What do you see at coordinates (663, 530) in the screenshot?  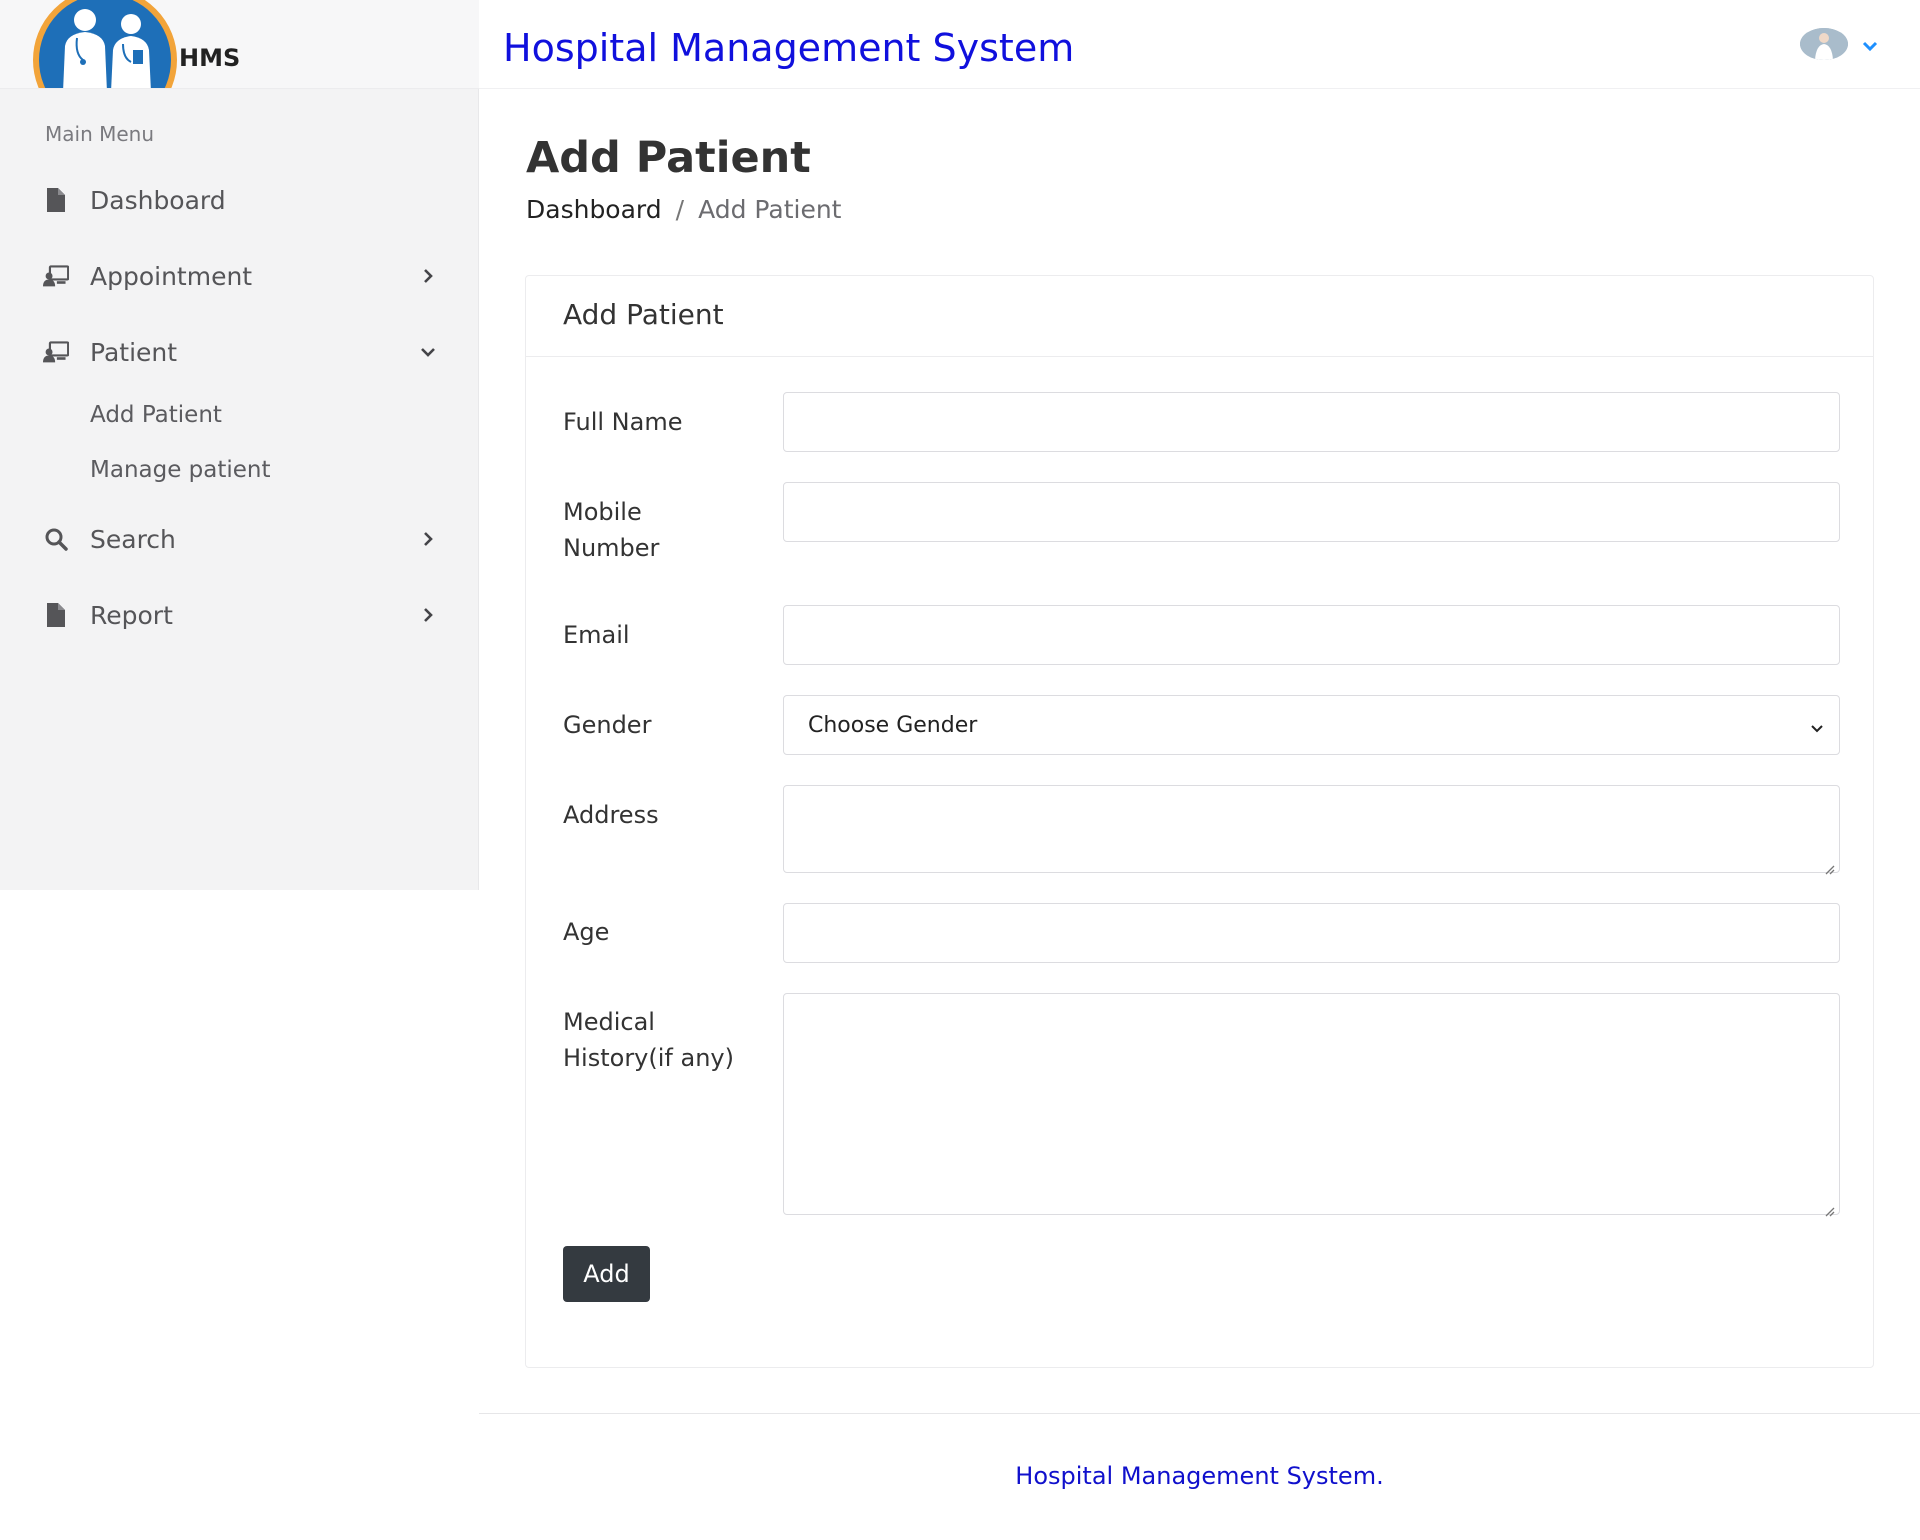 I see `mobile-number-label: Mobile Number` at bounding box center [663, 530].